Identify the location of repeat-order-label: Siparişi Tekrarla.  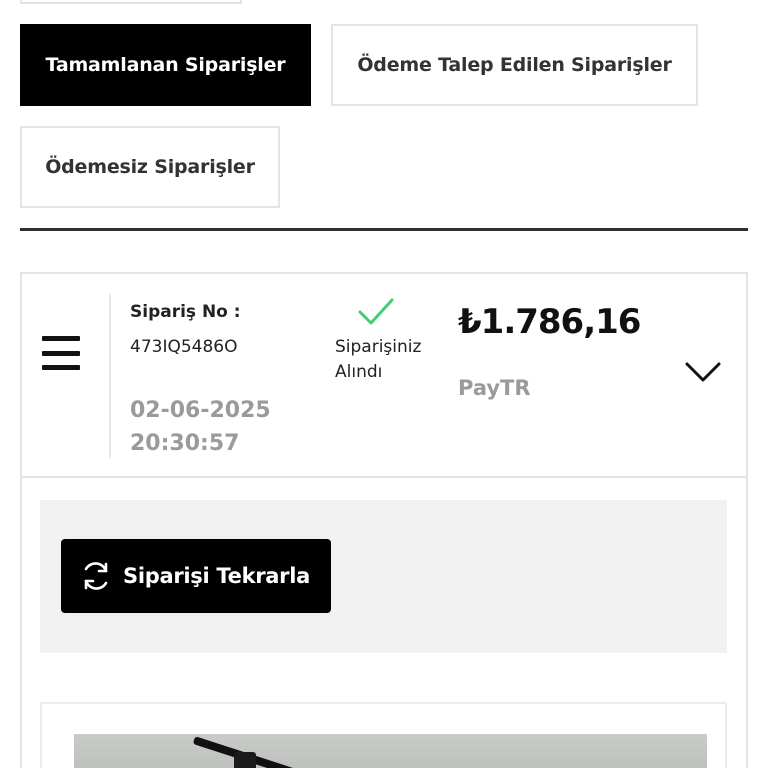
(216, 576).